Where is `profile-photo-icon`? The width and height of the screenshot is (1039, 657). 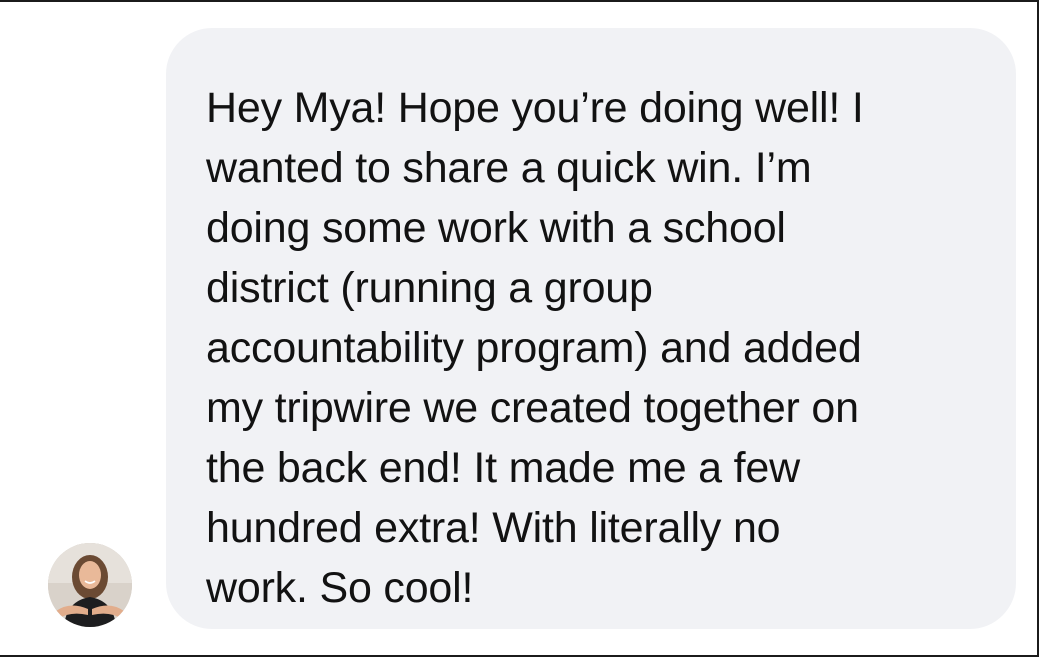 profile-photo-icon is located at coordinates (90, 585).